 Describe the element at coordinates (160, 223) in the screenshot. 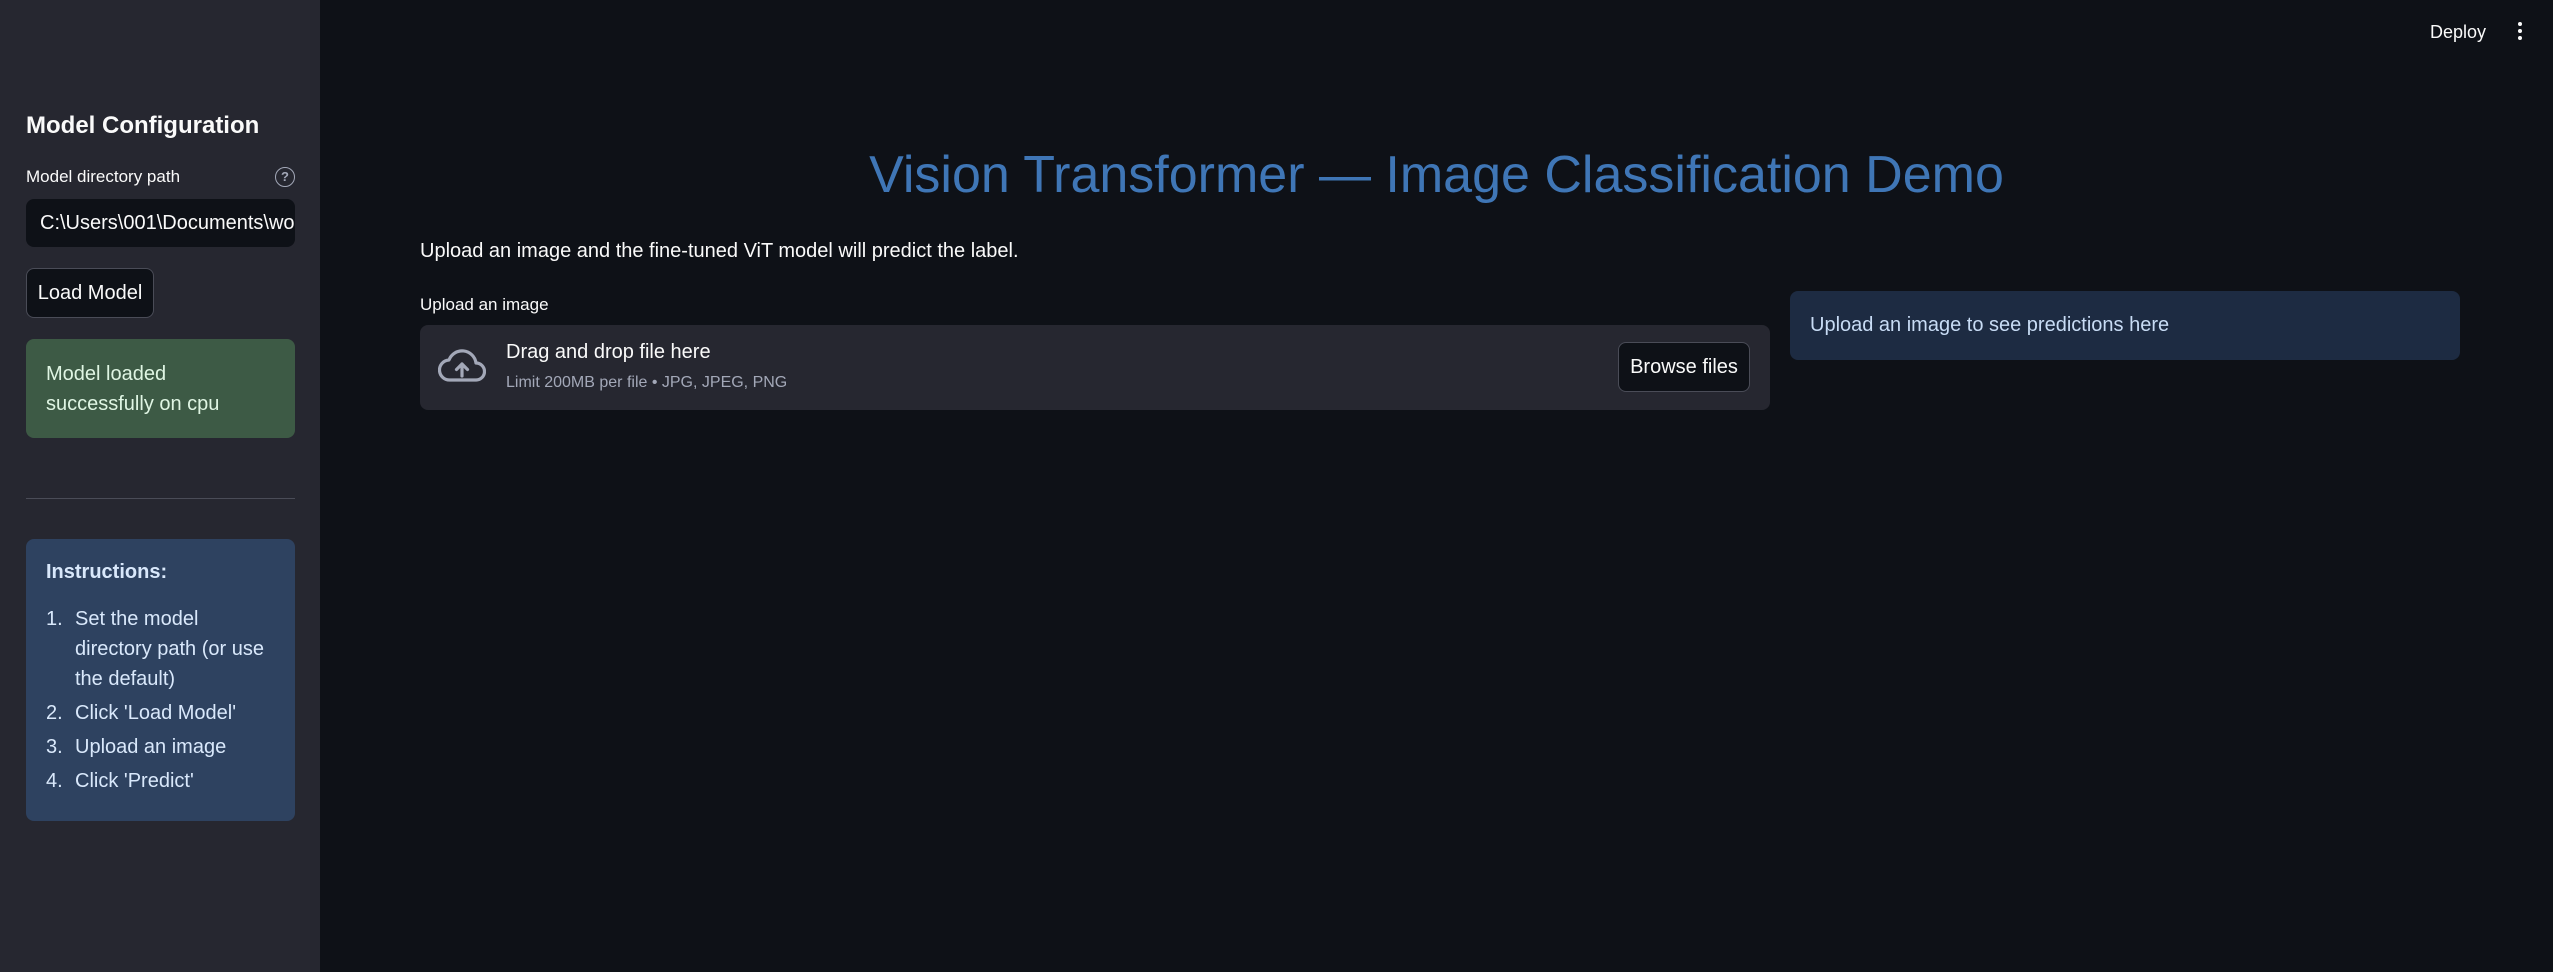

I see `model-dir-input: C:\Users\001\Documents\wo` at that location.